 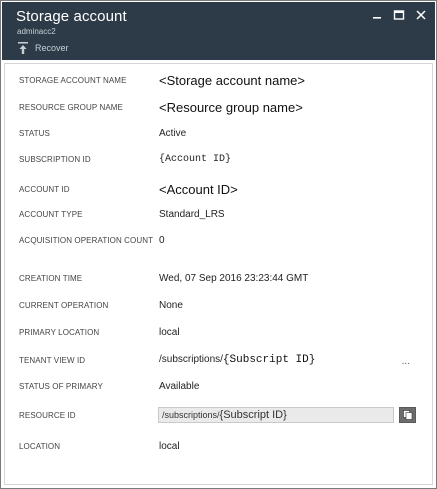 I want to click on maximize-icon, so click(x=399, y=15).